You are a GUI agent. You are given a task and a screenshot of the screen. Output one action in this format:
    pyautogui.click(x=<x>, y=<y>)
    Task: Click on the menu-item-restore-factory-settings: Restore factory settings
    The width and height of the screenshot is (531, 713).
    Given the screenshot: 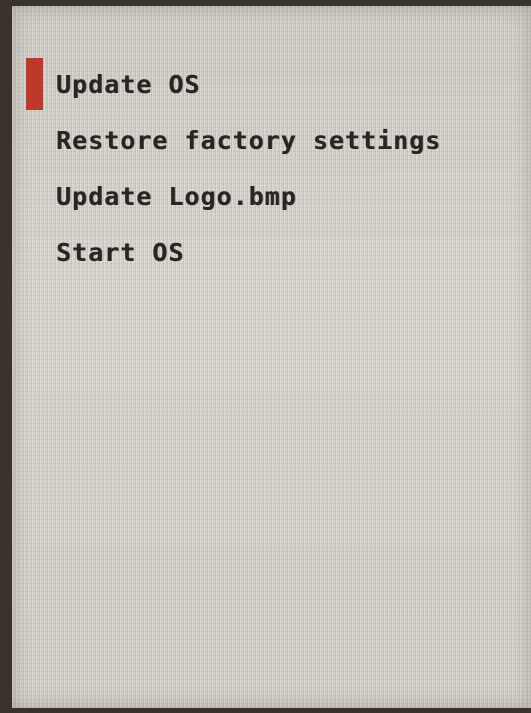 What is the action you would take?
    pyautogui.click(x=233, y=140)
    